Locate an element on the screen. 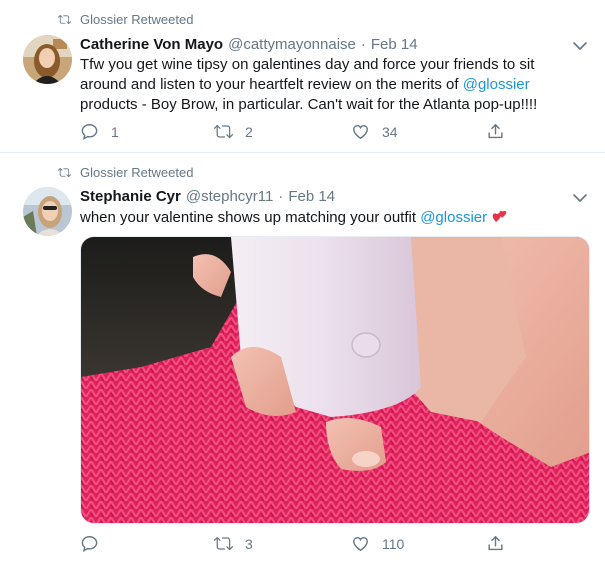  tweet-header: Stephanie Cyr @stephcyr11 · Feb 14 is located at coordinates (207, 196).